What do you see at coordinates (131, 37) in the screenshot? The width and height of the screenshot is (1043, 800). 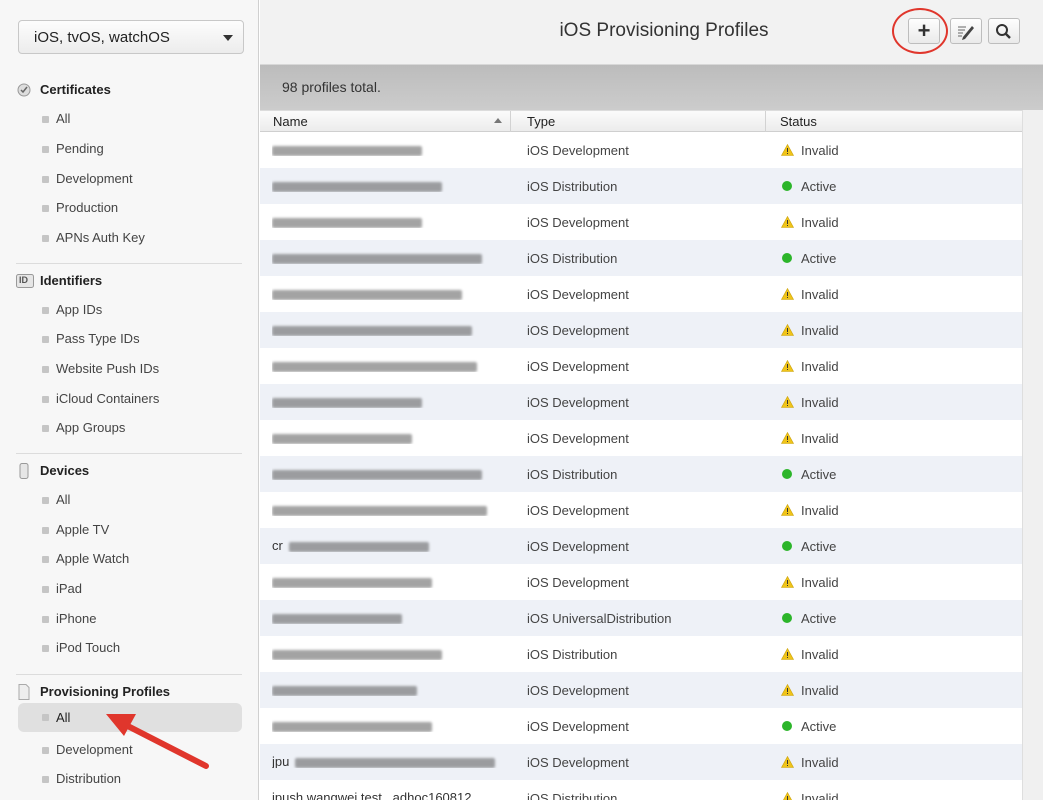 I see `platform-dropdown: iOS, tvOS, watchOS` at bounding box center [131, 37].